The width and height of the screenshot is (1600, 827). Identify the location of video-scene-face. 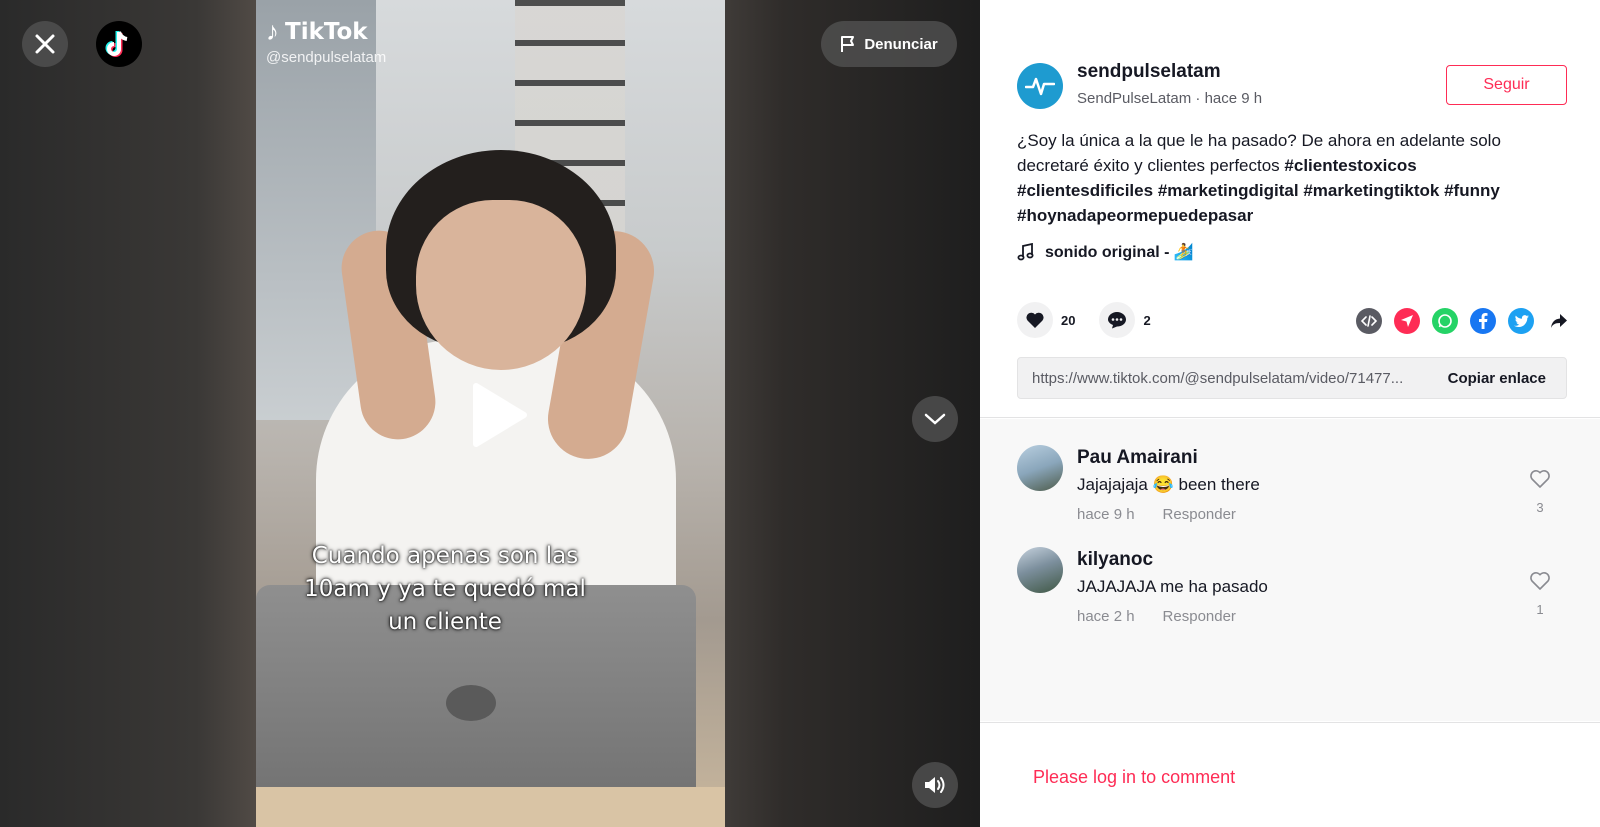
(501, 285).